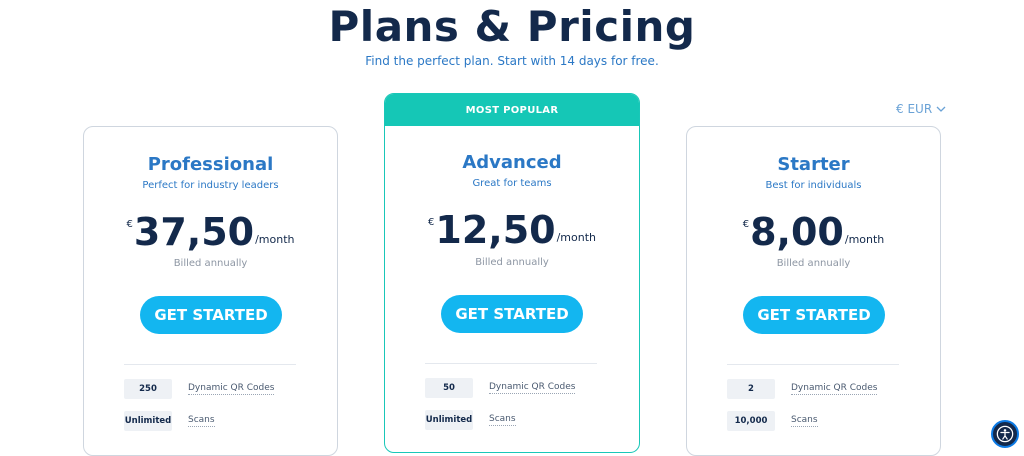 This screenshot has width=1024, height=456. I want to click on feature-row: 50 Dynamic QR Codes, so click(500, 388).